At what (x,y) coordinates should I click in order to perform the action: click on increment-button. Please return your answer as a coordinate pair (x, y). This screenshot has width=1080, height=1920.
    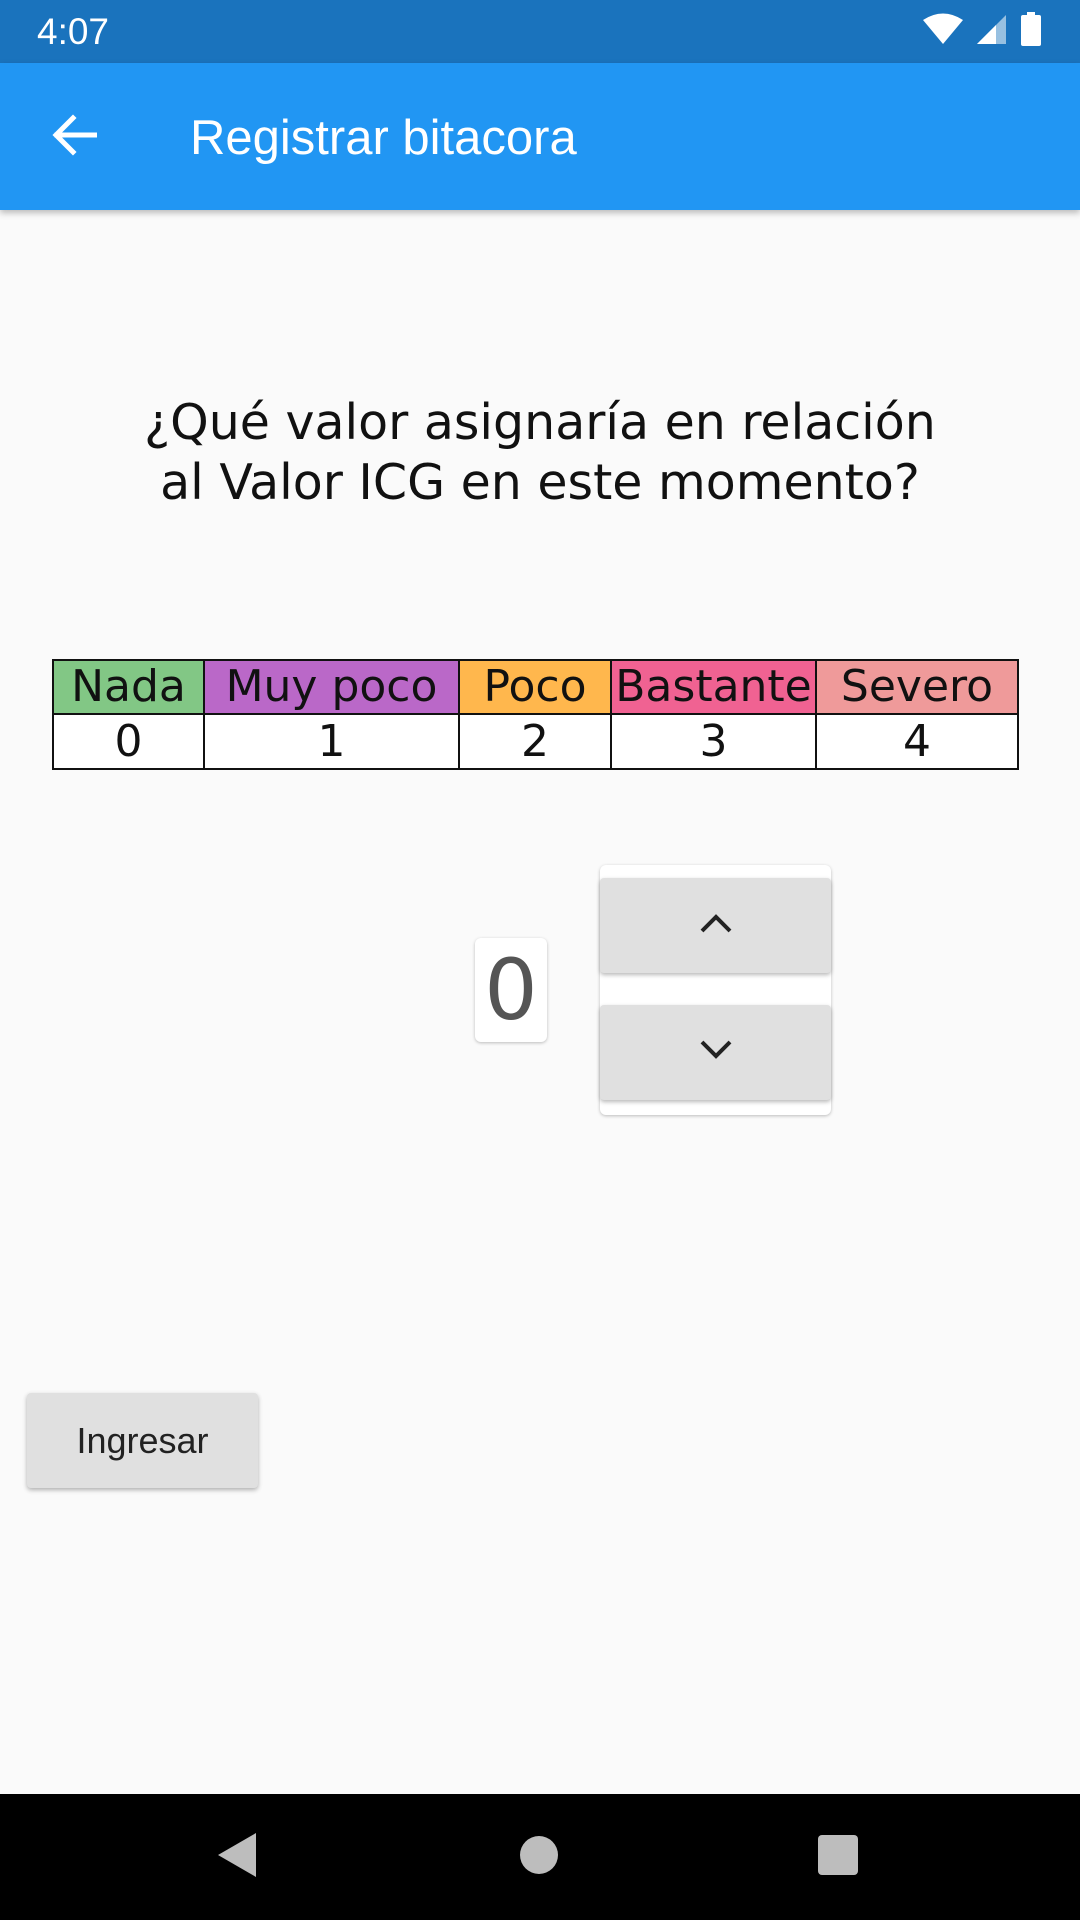
    Looking at the image, I should click on (715, 925).